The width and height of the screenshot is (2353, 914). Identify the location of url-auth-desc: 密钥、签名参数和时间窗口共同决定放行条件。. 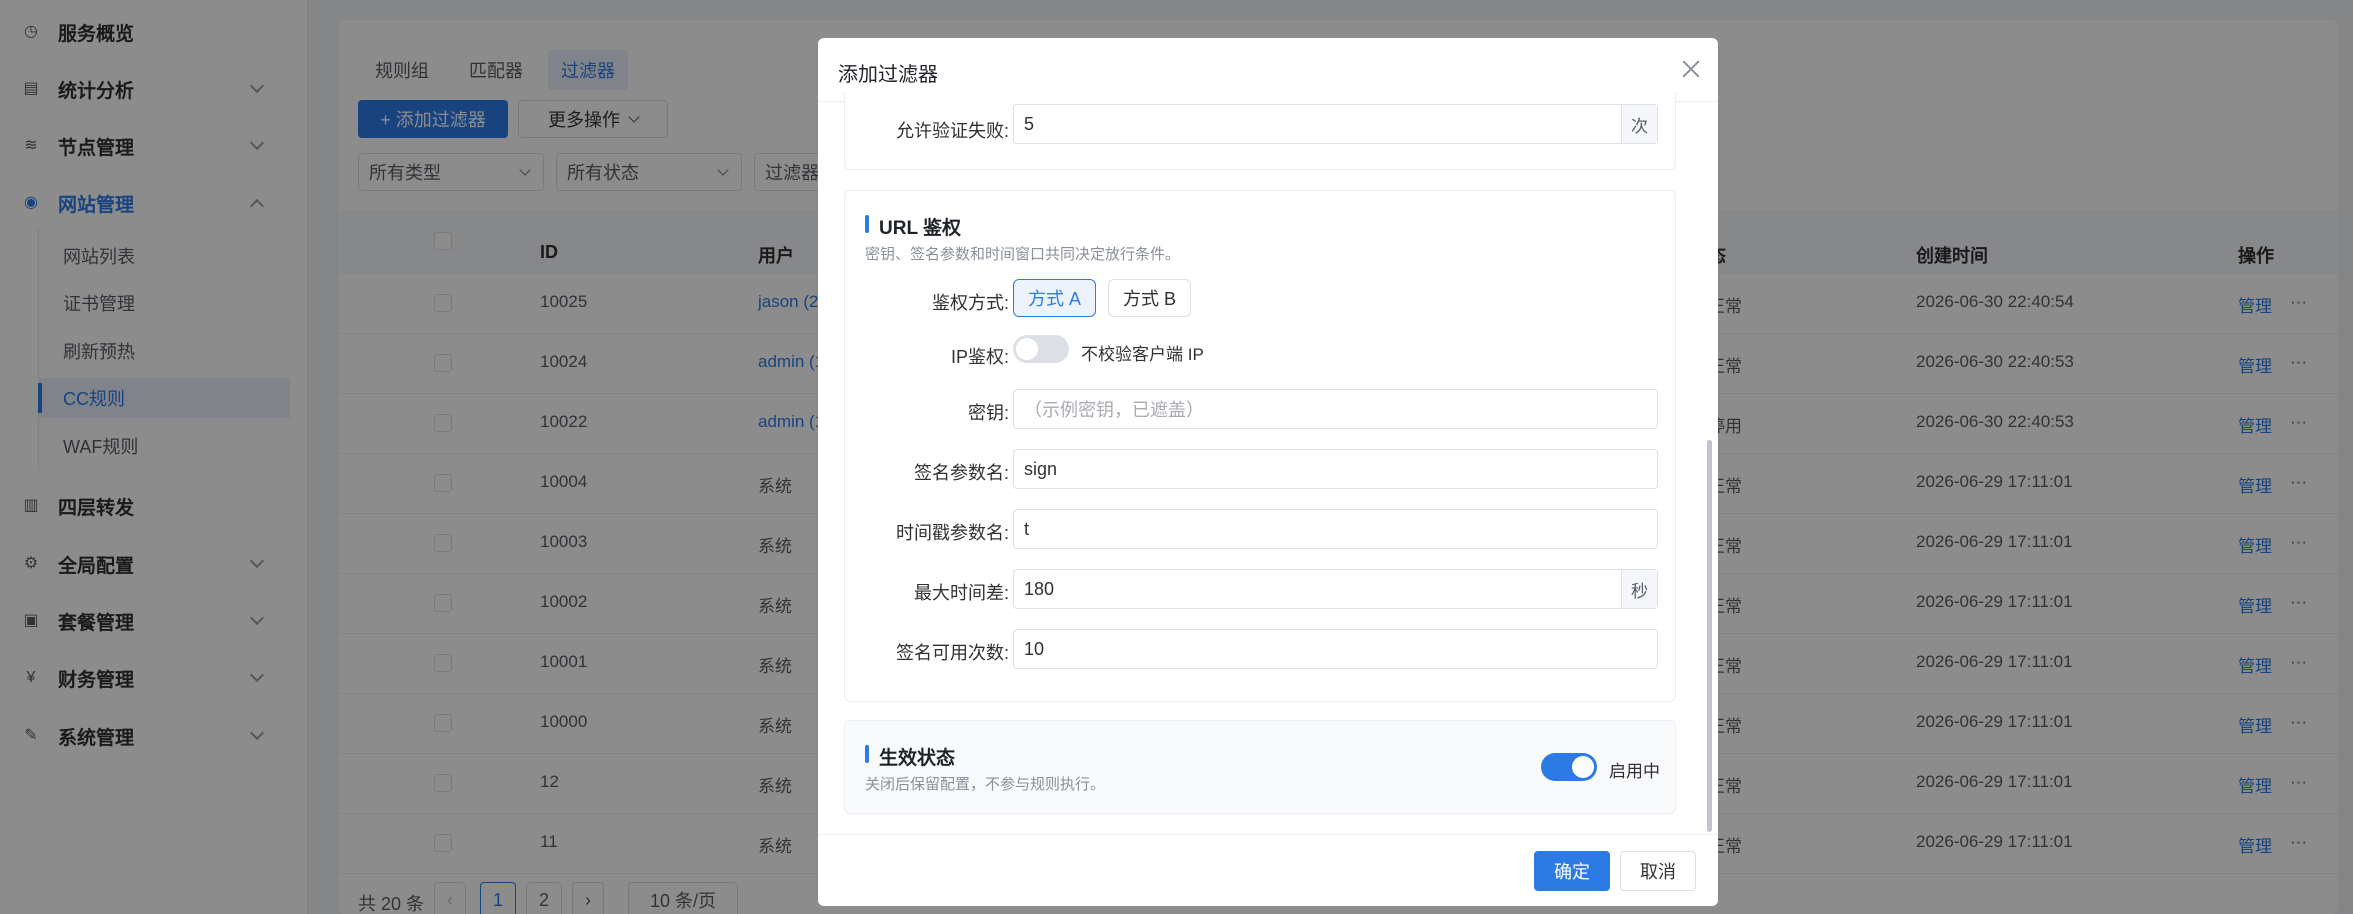
(1023, 254).